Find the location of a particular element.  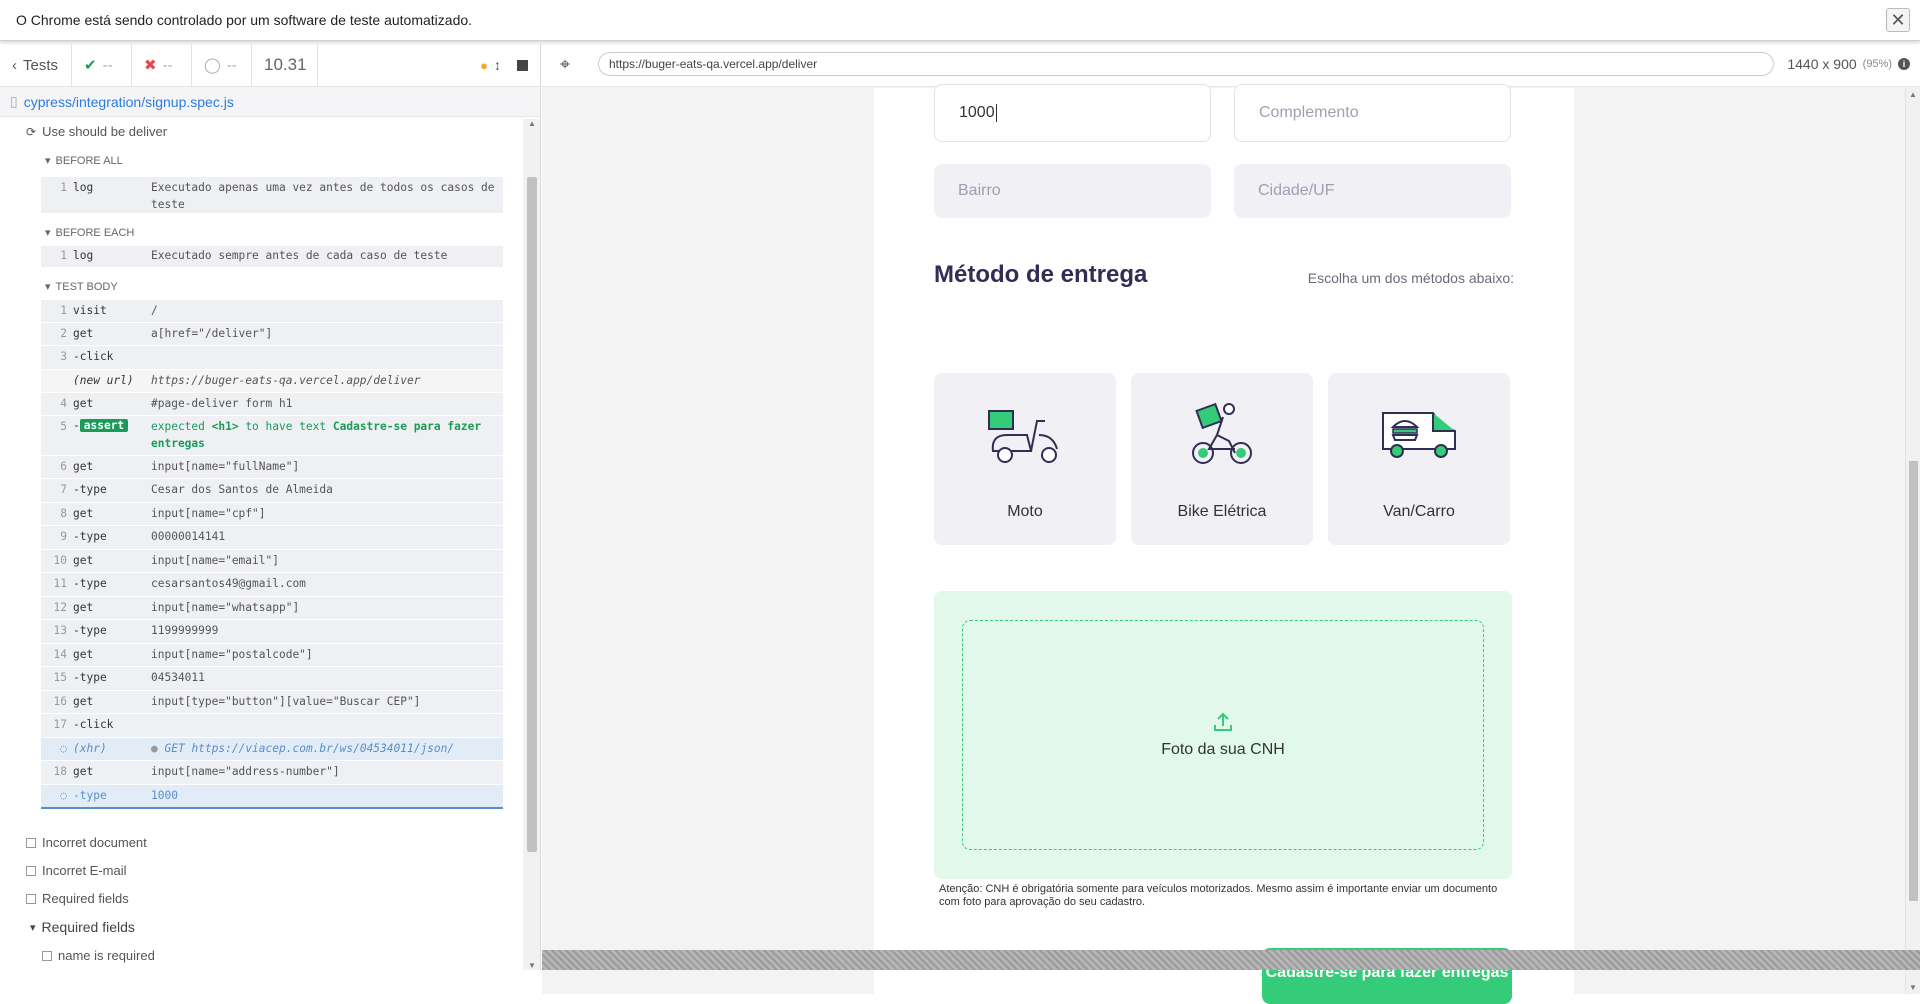

runner-scrollbar: ▲ ▼ is located at coordinates (531, 544).